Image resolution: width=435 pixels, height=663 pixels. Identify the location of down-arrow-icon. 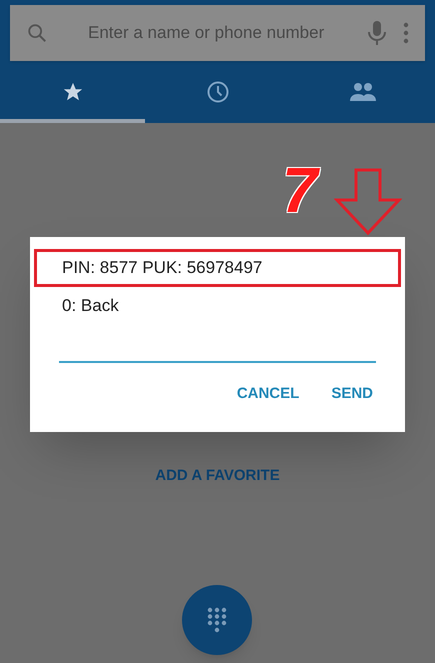
(368, 202).